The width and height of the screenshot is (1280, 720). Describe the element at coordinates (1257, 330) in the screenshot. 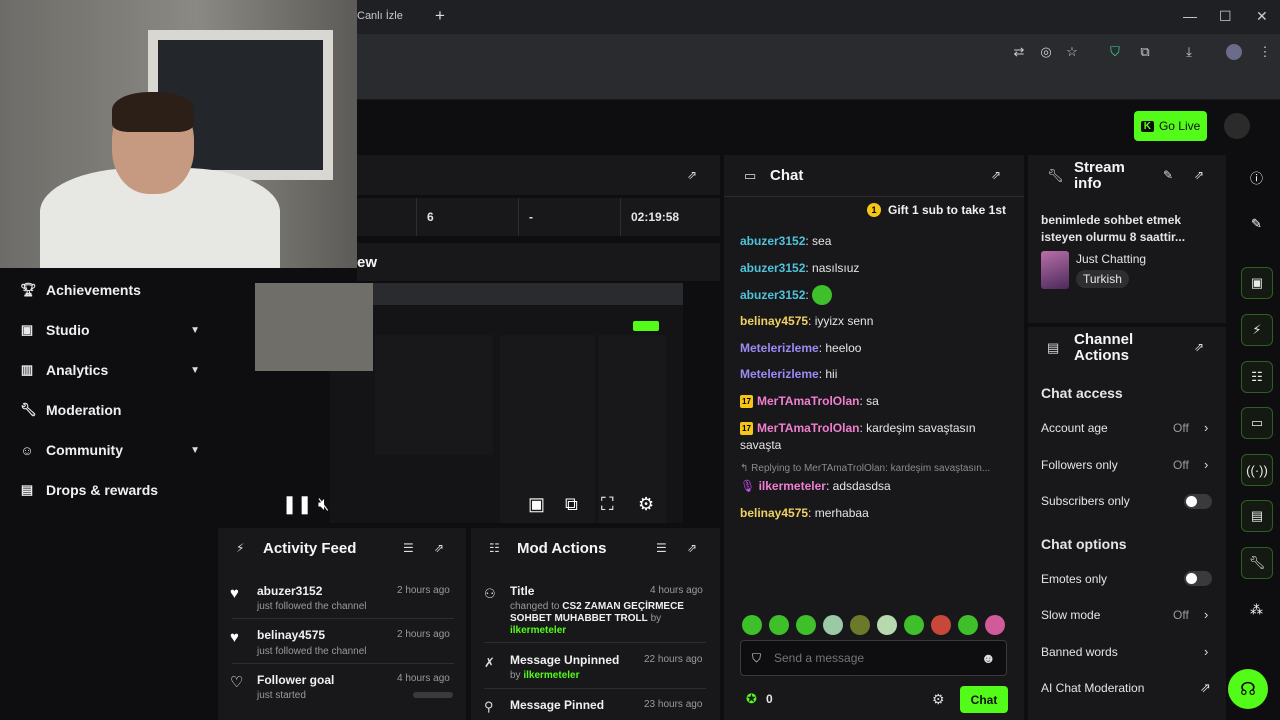

I see `lightning-icon: ⚡︎` at that location.